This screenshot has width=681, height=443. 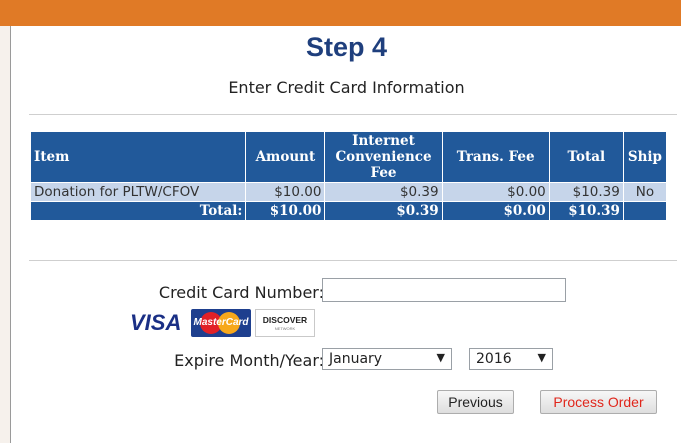 I want to click on cell-ship: No, so click(x=645, y=192).